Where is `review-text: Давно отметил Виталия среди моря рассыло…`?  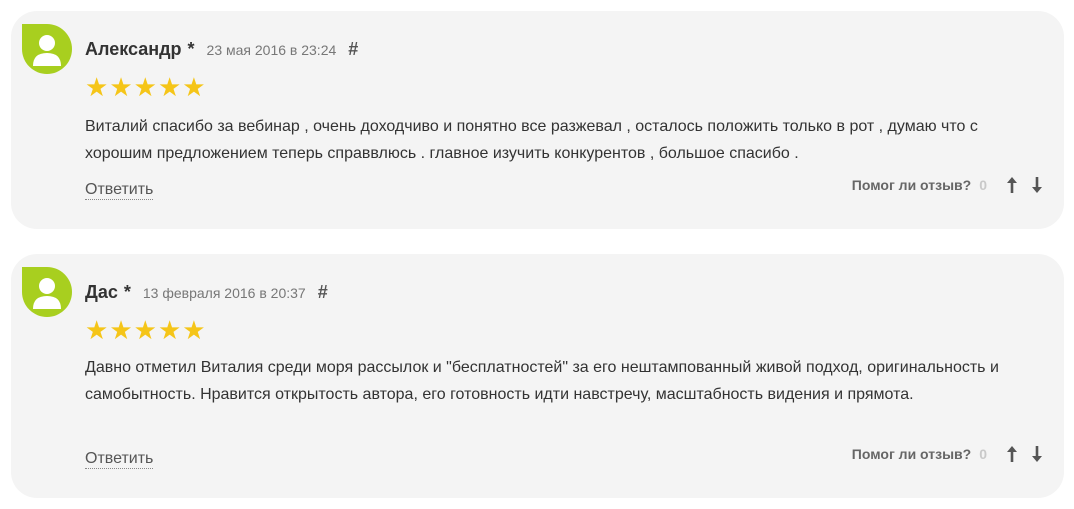
review-text: Давно отметил Виталия среди моря рассыло… is located at coordinates (542, 381).